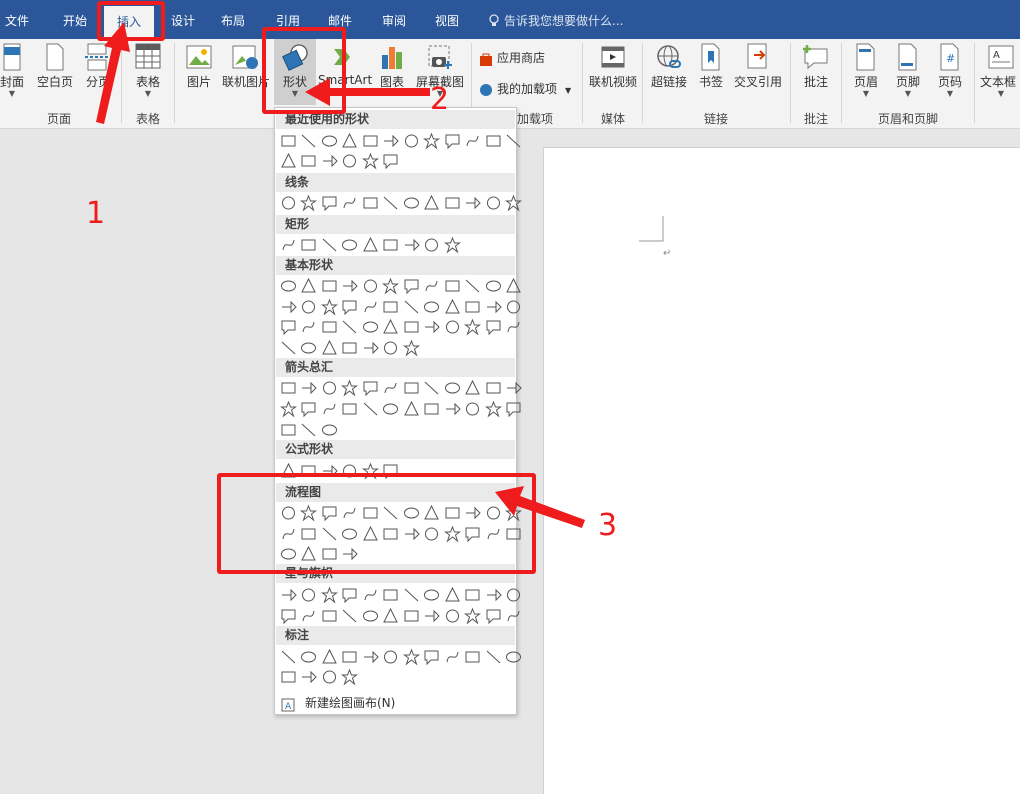 Image resolution: width=1020 pixels, height=794 pixels. I want to click on tab-7: 审阅, so click(394, 19).